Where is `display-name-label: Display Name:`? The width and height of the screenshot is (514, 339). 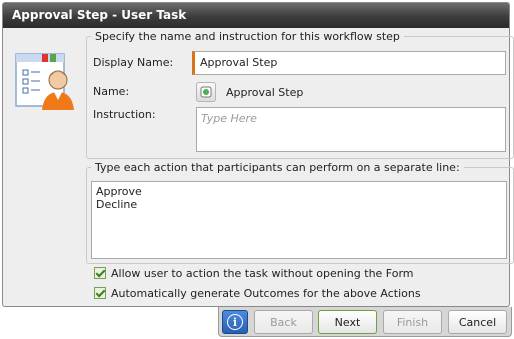 display-name-label: Display Name: is located at coordinates (133, 62).